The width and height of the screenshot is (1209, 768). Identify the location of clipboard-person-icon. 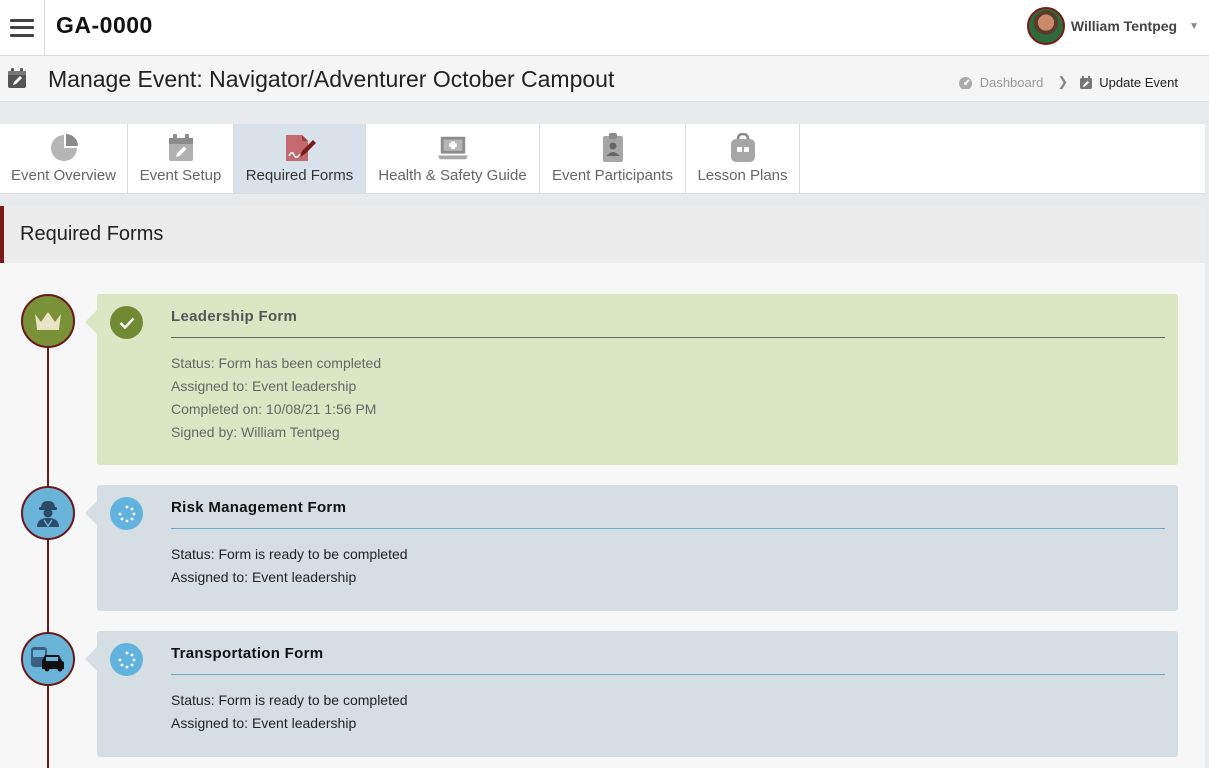
(612, 147).